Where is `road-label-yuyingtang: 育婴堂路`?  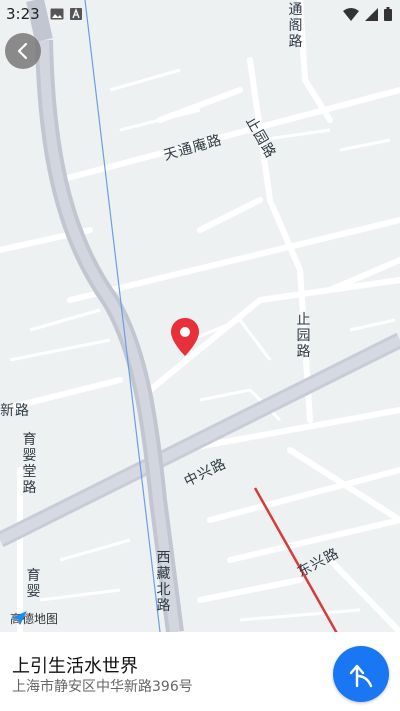
road-label-yuyingtang: 育婴堂路 is located at coordinates (30, 464).